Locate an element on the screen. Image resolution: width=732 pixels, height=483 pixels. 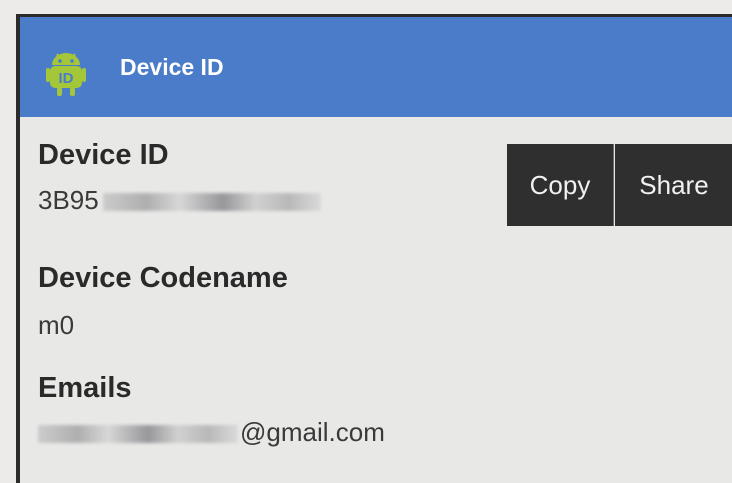
device-id-value: 3B95 is located at coordinates (179, 200).